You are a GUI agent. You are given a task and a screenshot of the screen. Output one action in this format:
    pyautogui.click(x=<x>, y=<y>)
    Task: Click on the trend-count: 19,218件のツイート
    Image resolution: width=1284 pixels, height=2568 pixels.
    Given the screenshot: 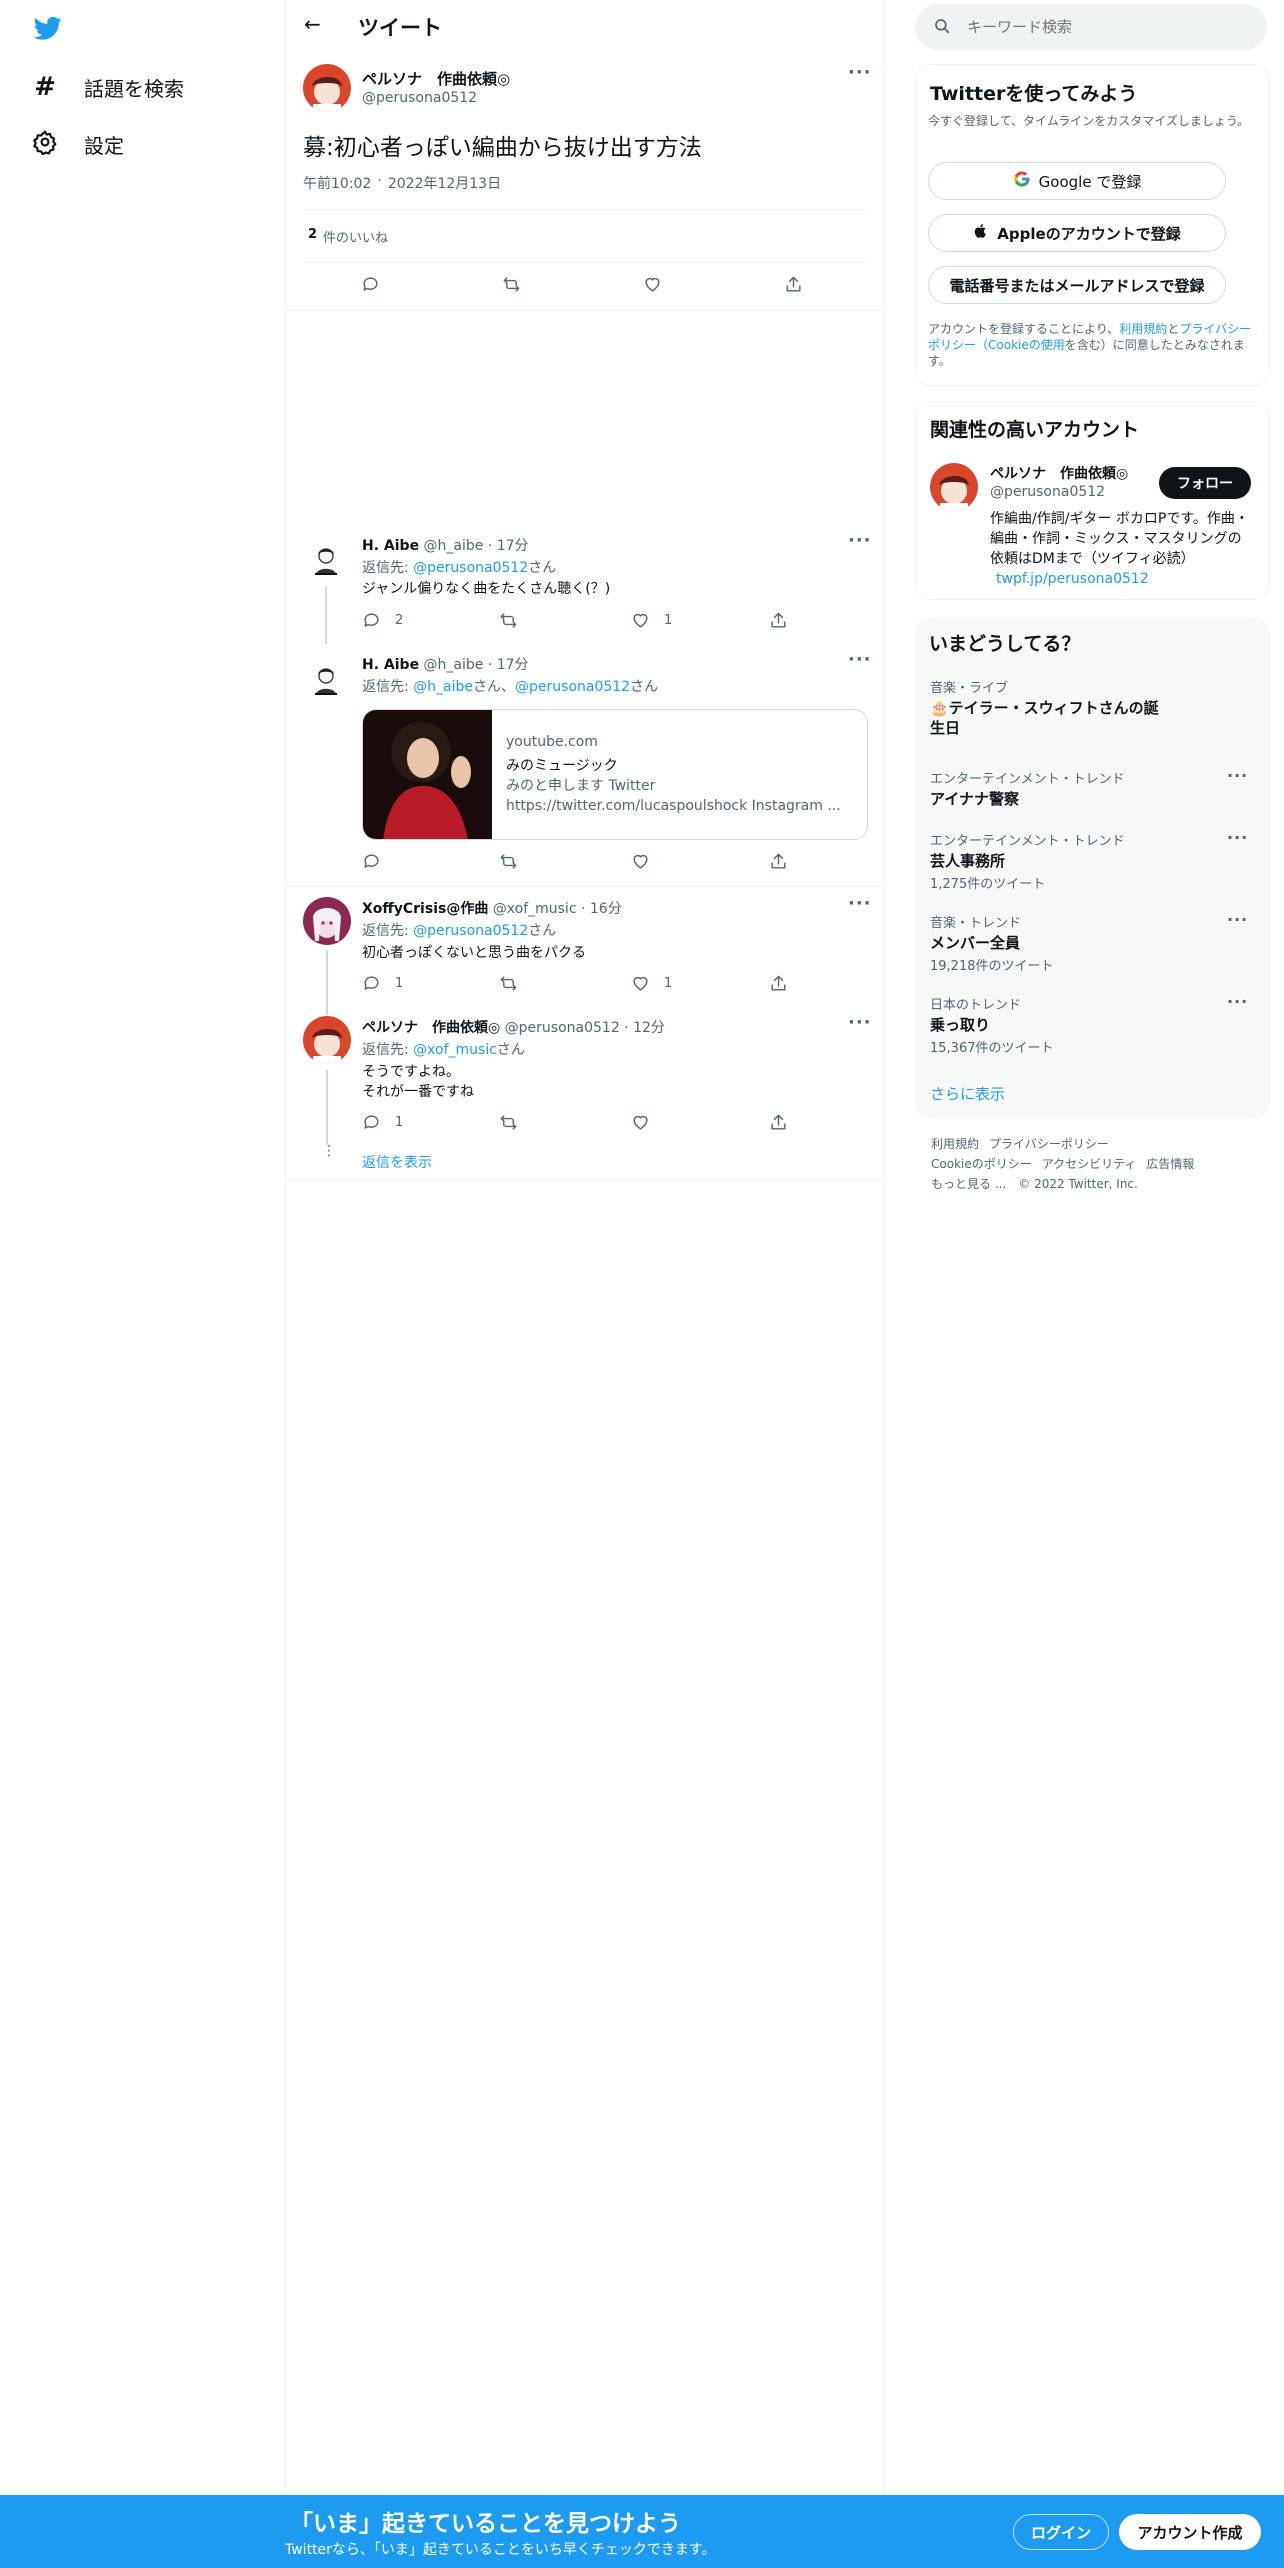 What is the action you would take?
    pyautogui.click(x=992, y=966)
    